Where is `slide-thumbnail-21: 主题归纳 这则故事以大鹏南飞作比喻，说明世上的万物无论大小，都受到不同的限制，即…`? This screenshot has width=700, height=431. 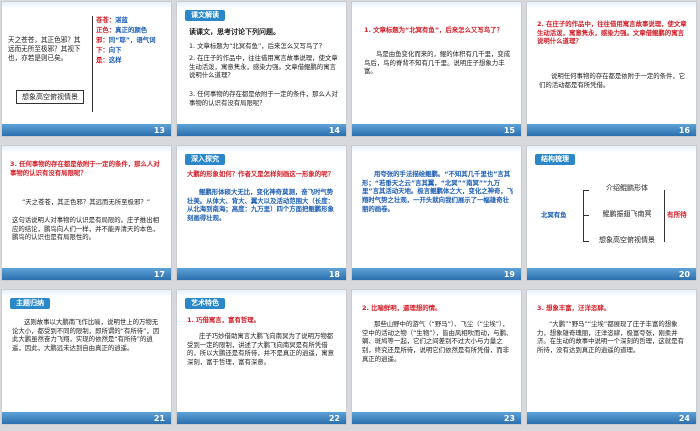 slide-thumbnail-21: 主题归纳 这则故事以大鹏南飞作比喻，说明世上的万物无论大小，都受到不同的限制，即… is located at coordinates (86, 357).